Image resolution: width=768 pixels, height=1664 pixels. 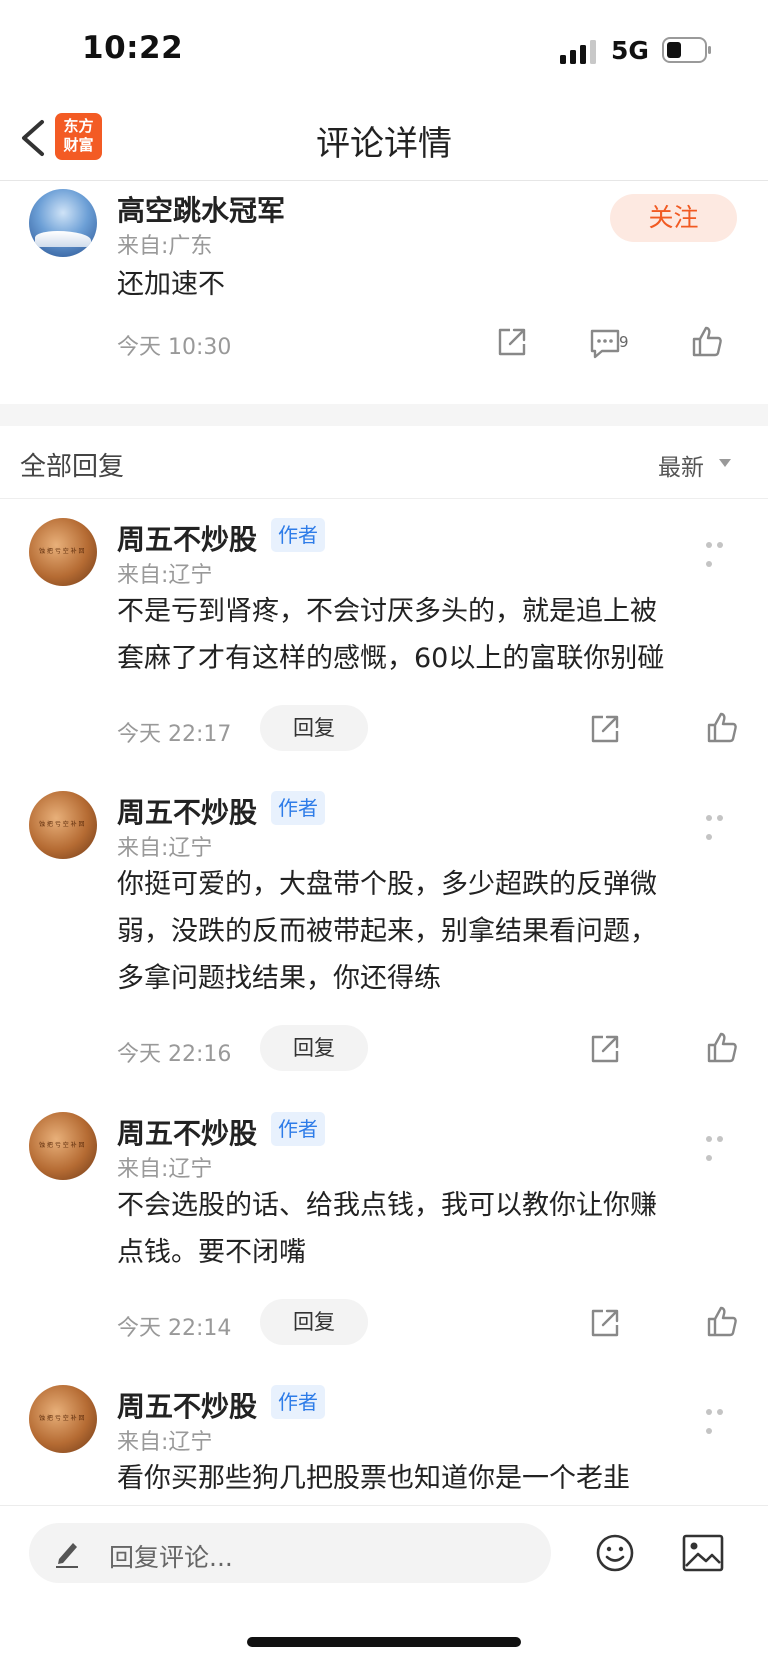 I want to click on sort-dropdown: 最新, so click(x=681, y=465).